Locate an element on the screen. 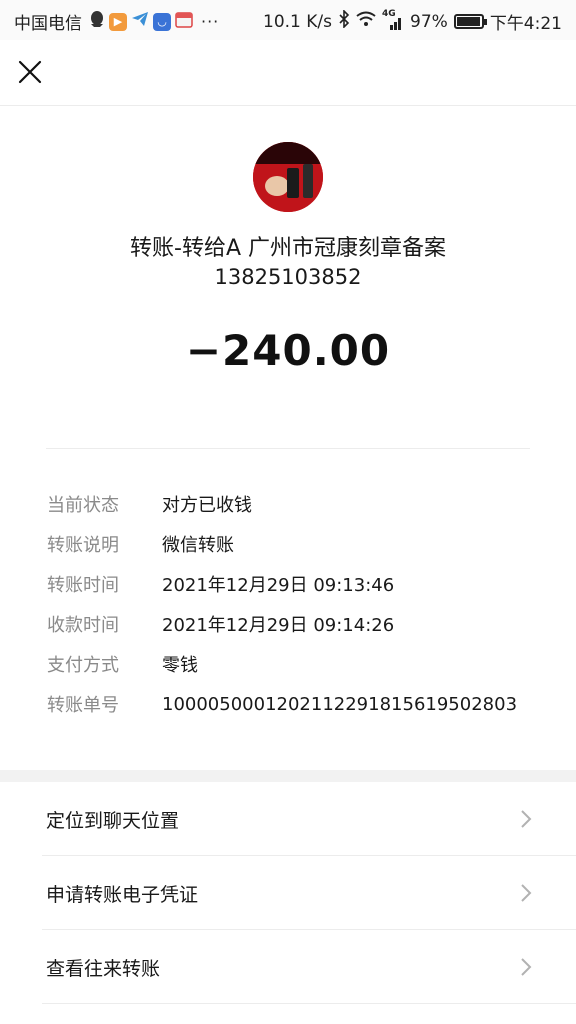 This screenshot has height=1024, width=576. signal-icon: 4G is located at coordinates (393, 20).